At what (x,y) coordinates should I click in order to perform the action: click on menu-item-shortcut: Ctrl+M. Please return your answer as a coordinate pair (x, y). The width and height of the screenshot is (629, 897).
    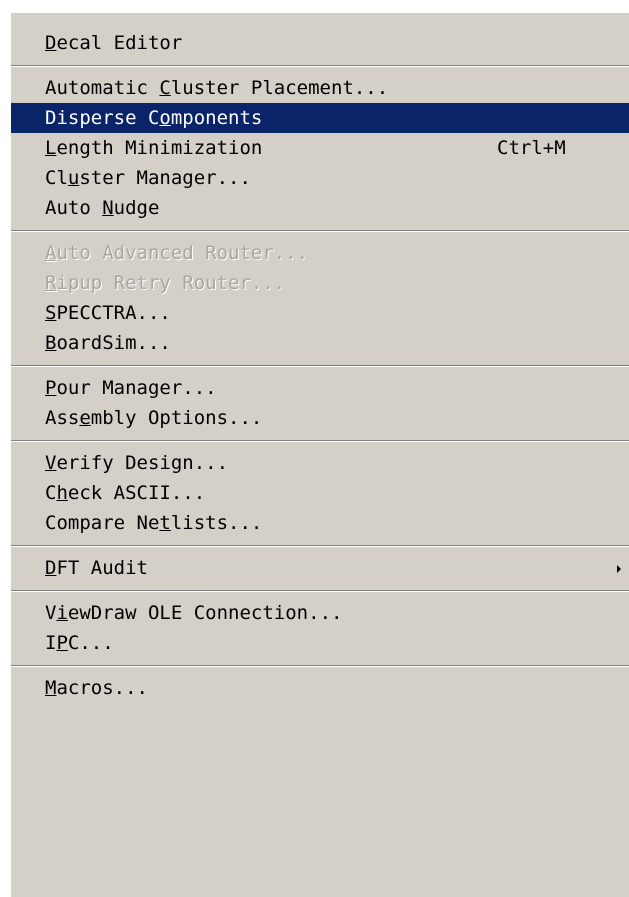
    Looking at the image, I should click on (531, 148).